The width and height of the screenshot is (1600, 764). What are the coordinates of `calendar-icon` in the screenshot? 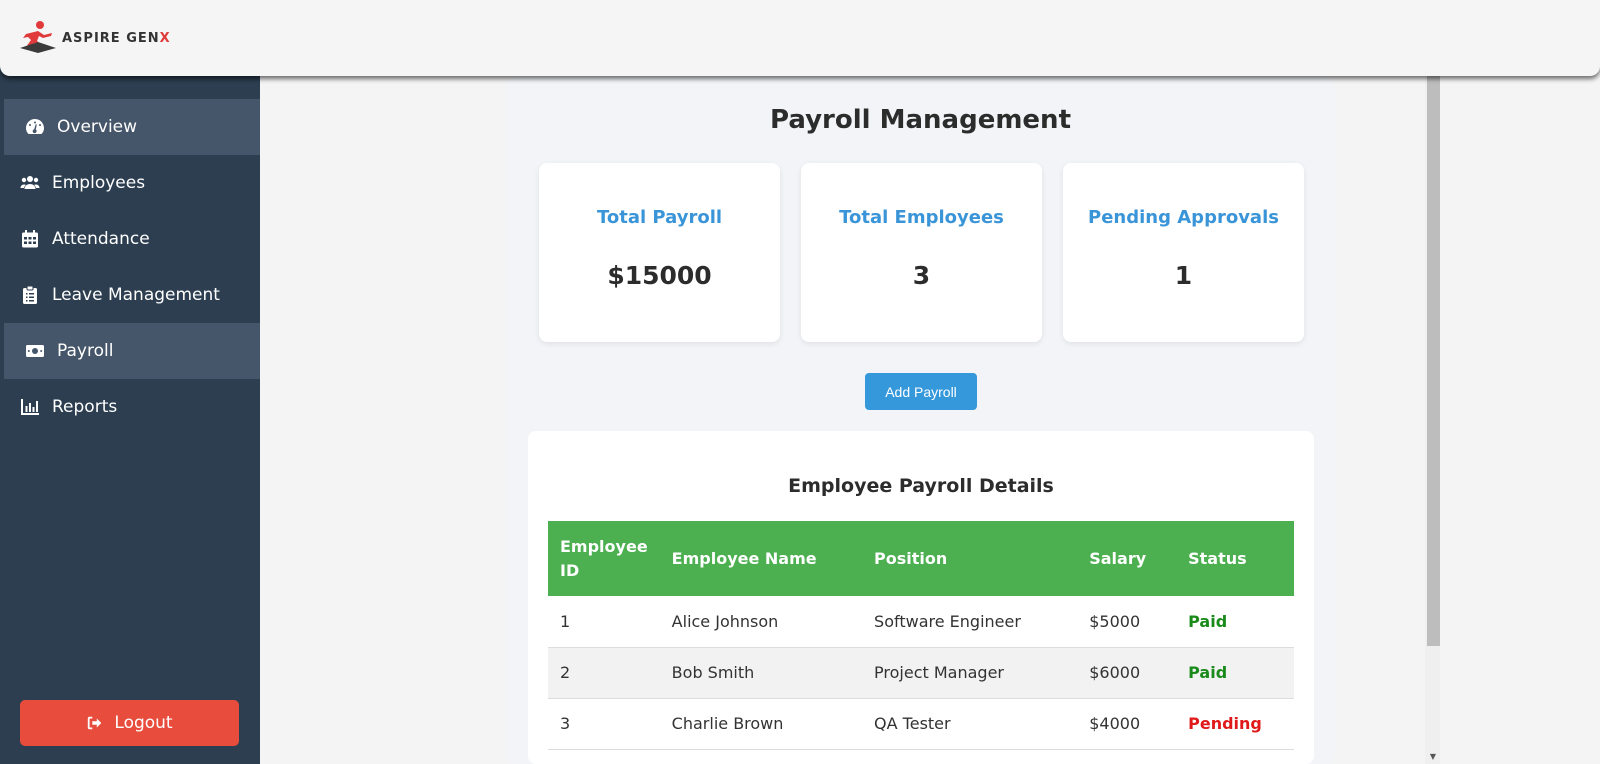 It's located at (30, 239).